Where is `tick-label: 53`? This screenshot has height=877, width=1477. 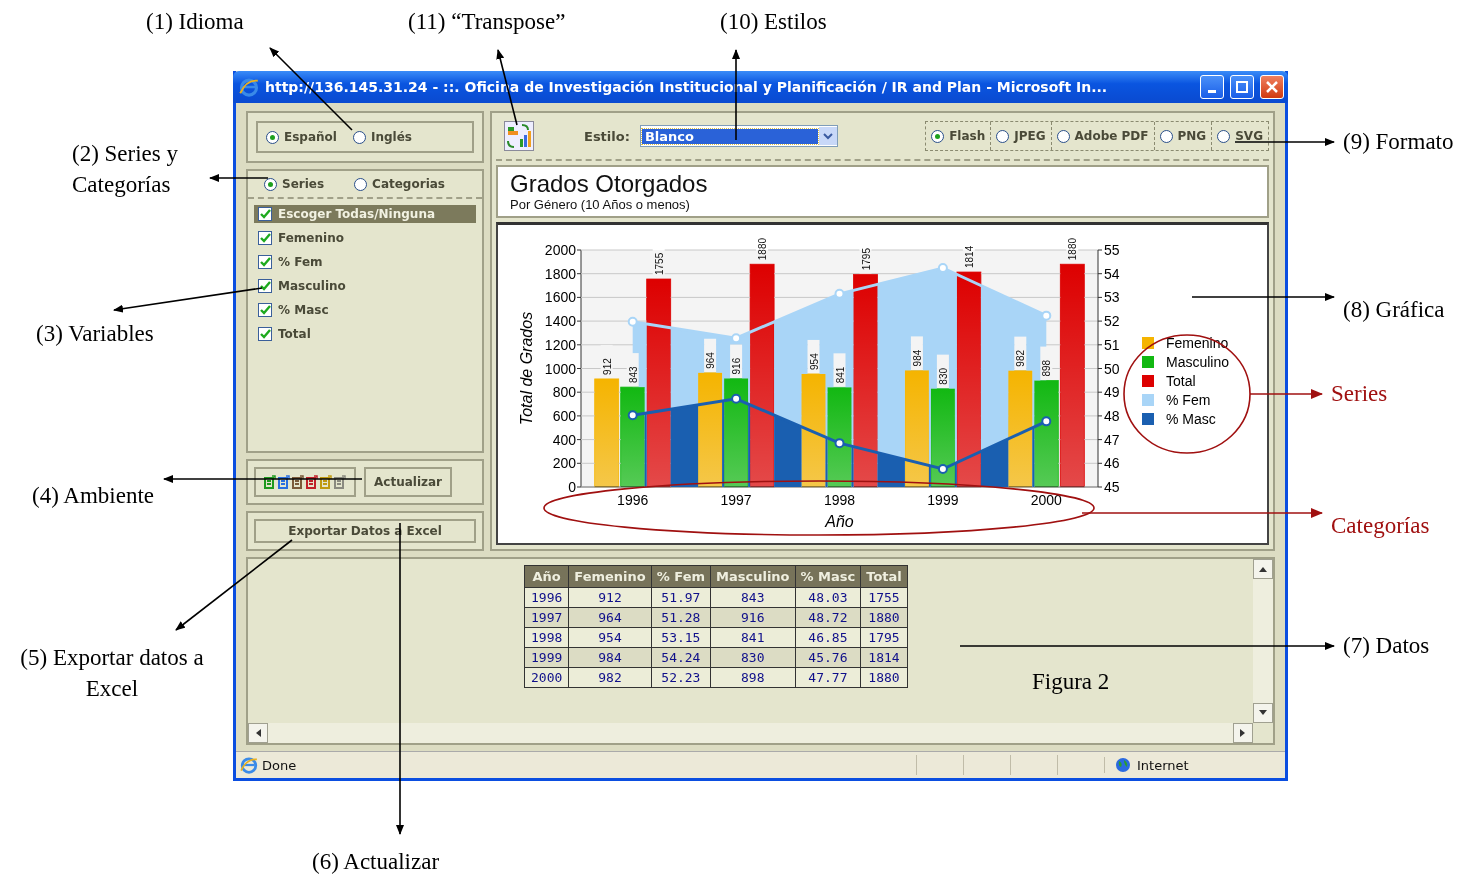
tick-label: 53 is located at coordinates (1112, 297).